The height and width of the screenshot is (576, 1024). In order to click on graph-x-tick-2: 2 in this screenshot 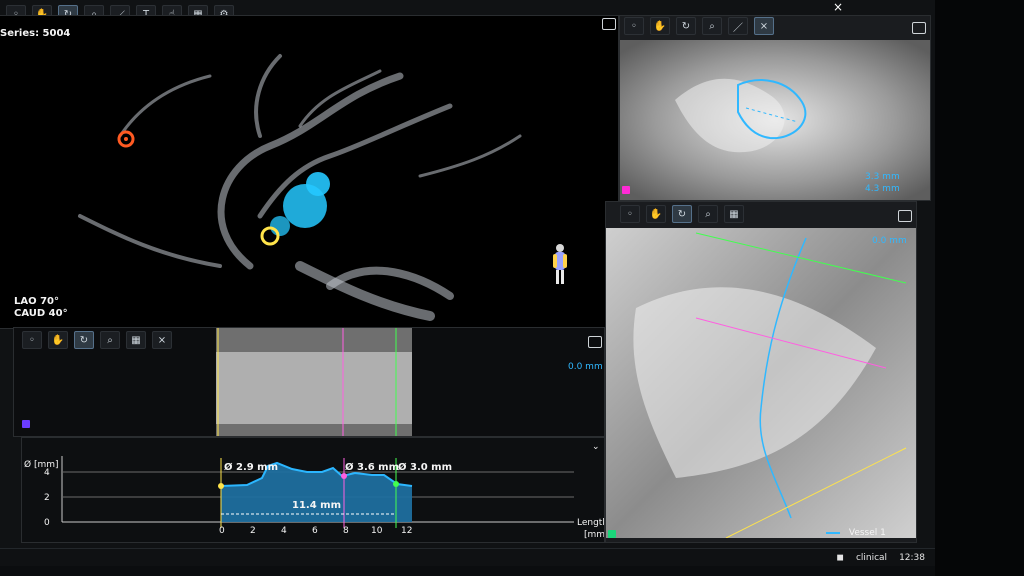, I will do `click(253, 531)`.